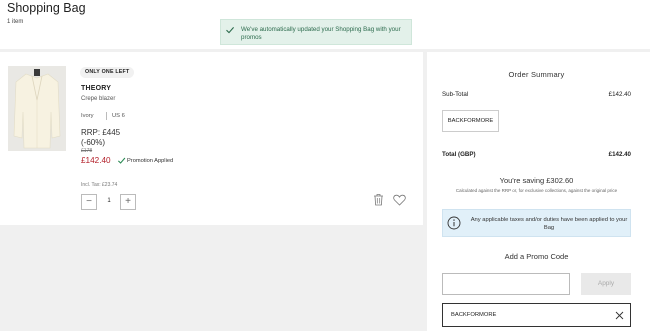 The width and height of the screenshot is (650, 331). What do you see at coordinates (474, 315) in the screenshot?
I see `applied-code-text: BACKFORMORE` at bounding box center [474, 315].